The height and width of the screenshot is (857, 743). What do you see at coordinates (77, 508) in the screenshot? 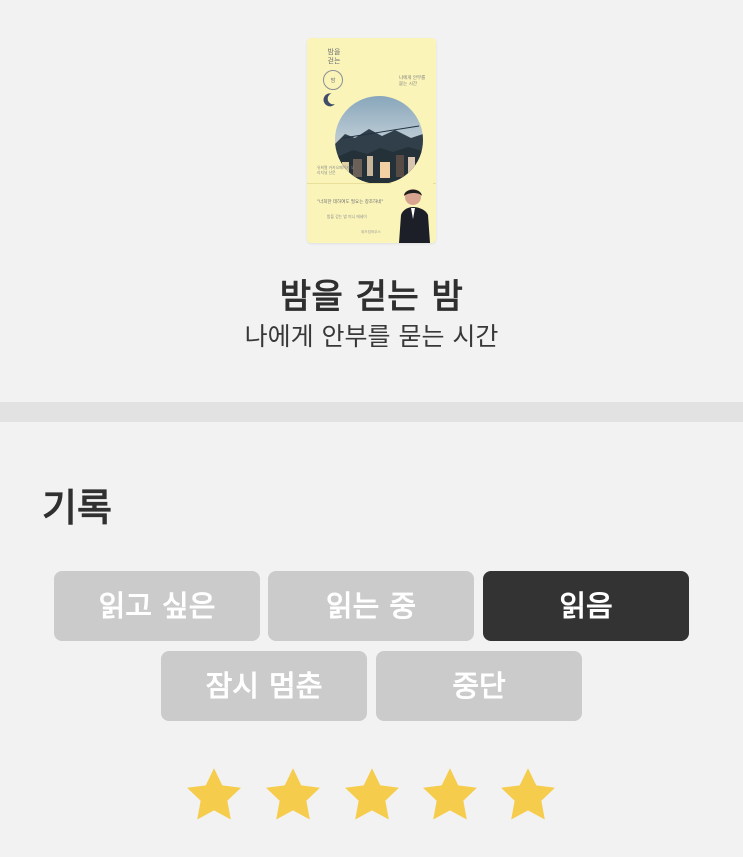
I see `record-title: 기록` at bounding box center [77, 508].